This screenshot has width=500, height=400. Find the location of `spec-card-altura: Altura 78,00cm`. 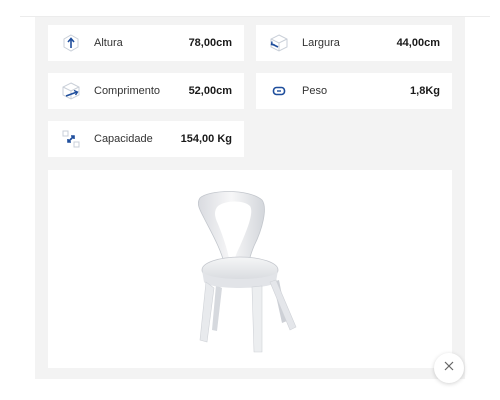

spec-card-altura: Altura 78,00cm is located at coordinates (146, 43).